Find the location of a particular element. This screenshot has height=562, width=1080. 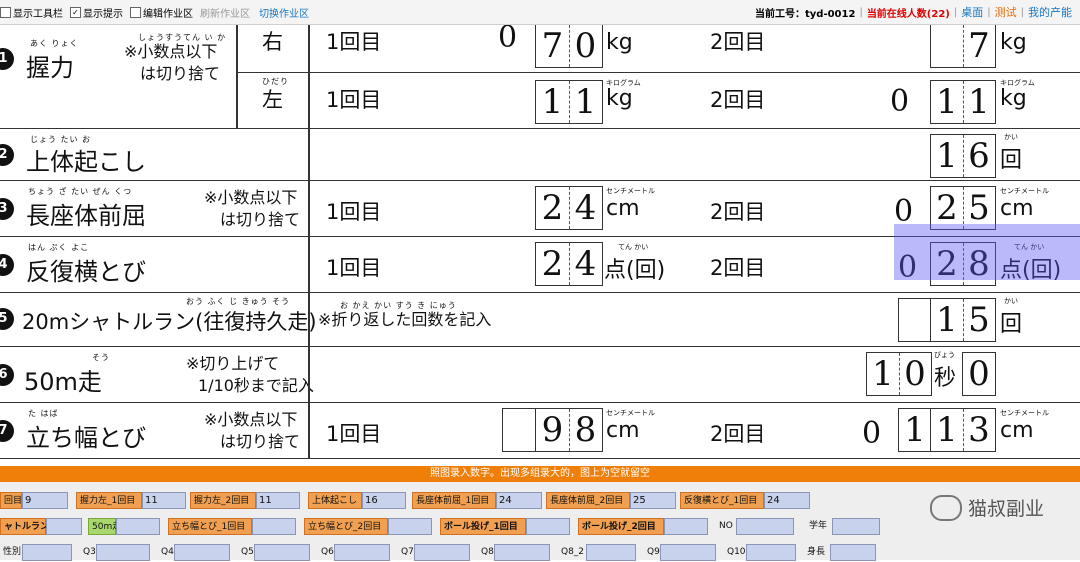

note-line1: ※切り上げて is located at coordinates (233, 363).